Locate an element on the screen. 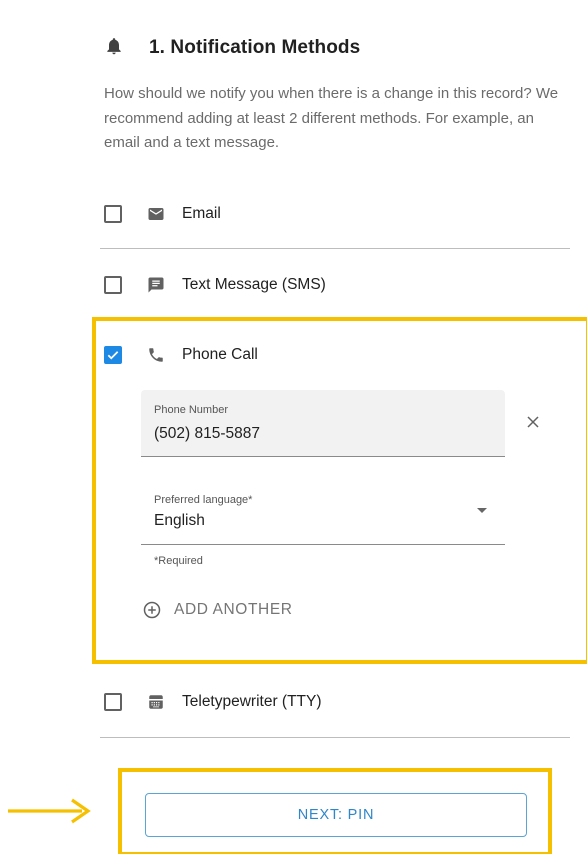 This screenshot has height=854, width=587. section-header: 1. Notification Methods is located at coordinates (232, 48).